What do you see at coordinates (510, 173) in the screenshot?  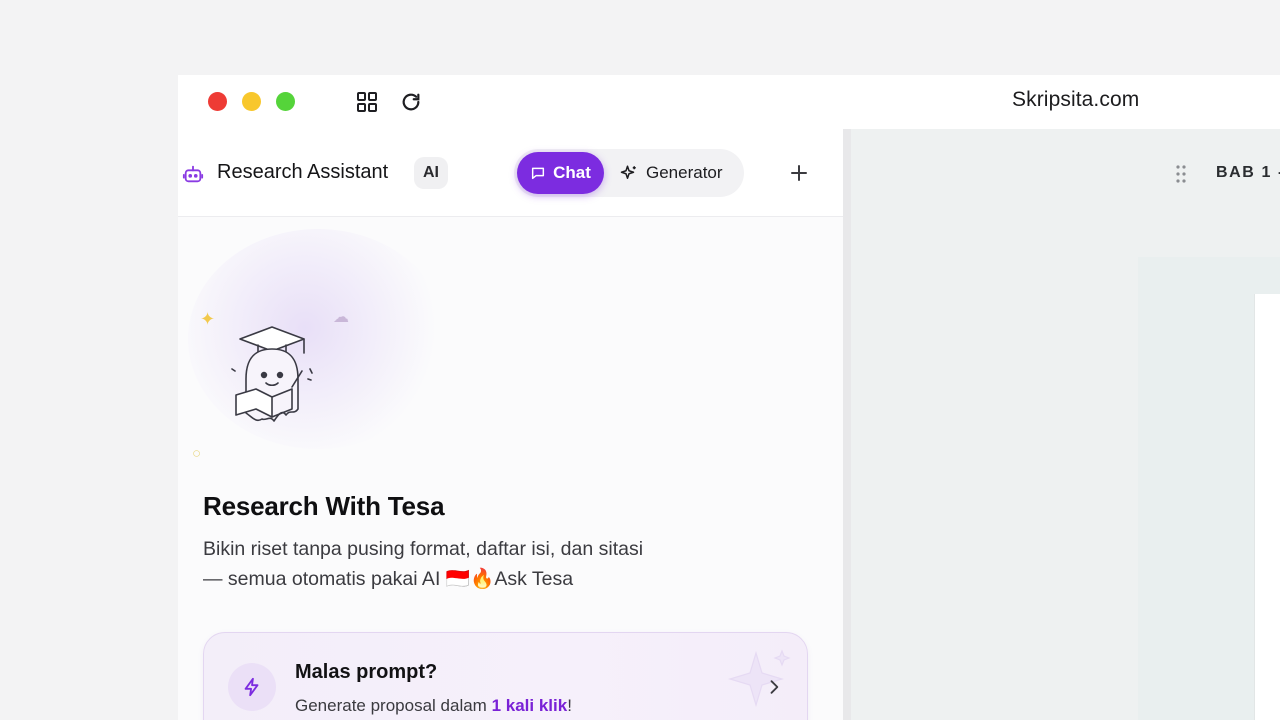 I see `panel-header: Research Assistant AI Chat Generator` at bounding box center [510, 173].